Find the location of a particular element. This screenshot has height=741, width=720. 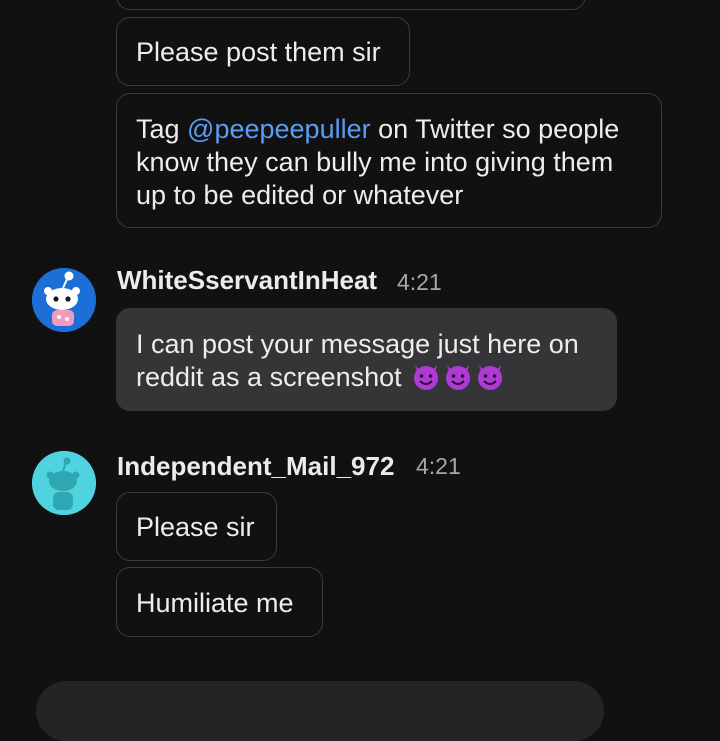

message-text: Please post them sir is located at coordinates (258, 52).